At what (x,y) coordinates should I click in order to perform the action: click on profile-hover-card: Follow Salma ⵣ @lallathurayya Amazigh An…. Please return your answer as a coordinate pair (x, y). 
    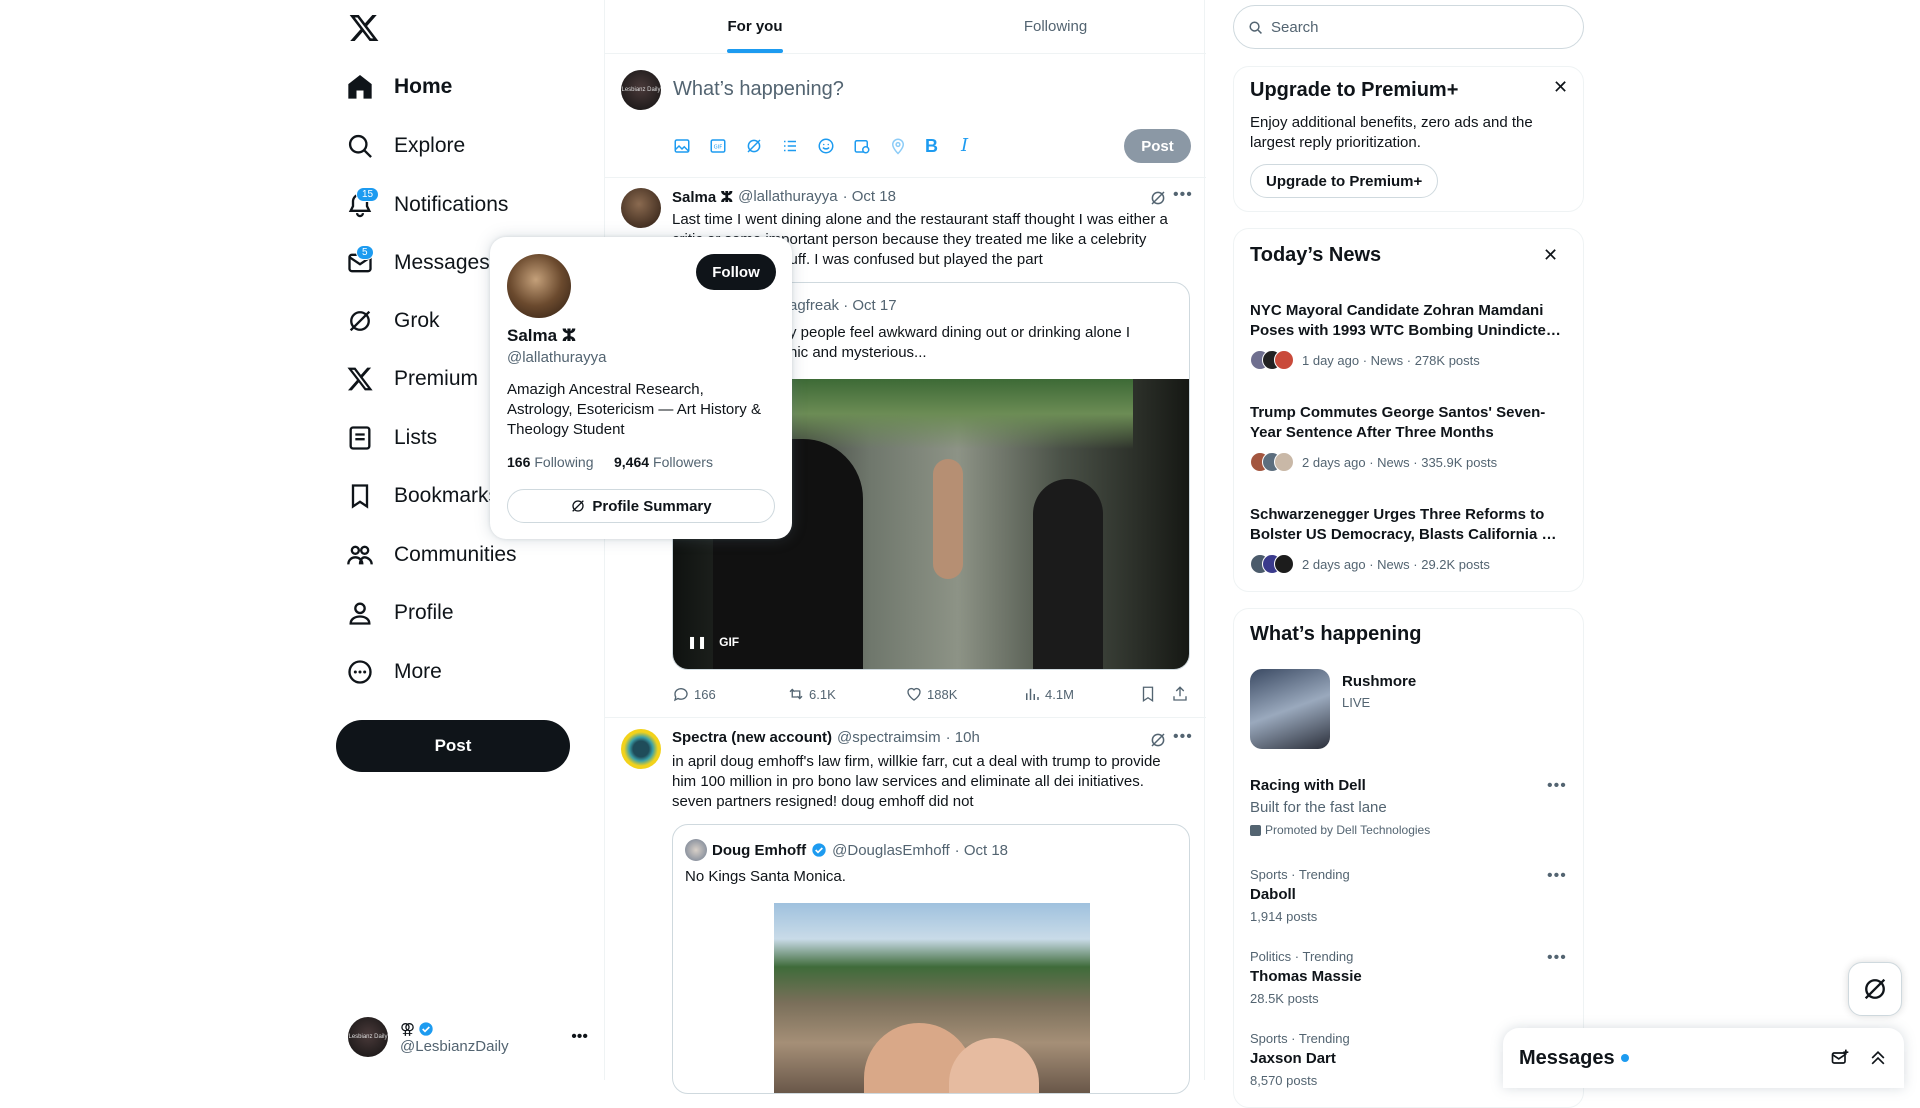
    Looking at the image, I should click on (641, 388).